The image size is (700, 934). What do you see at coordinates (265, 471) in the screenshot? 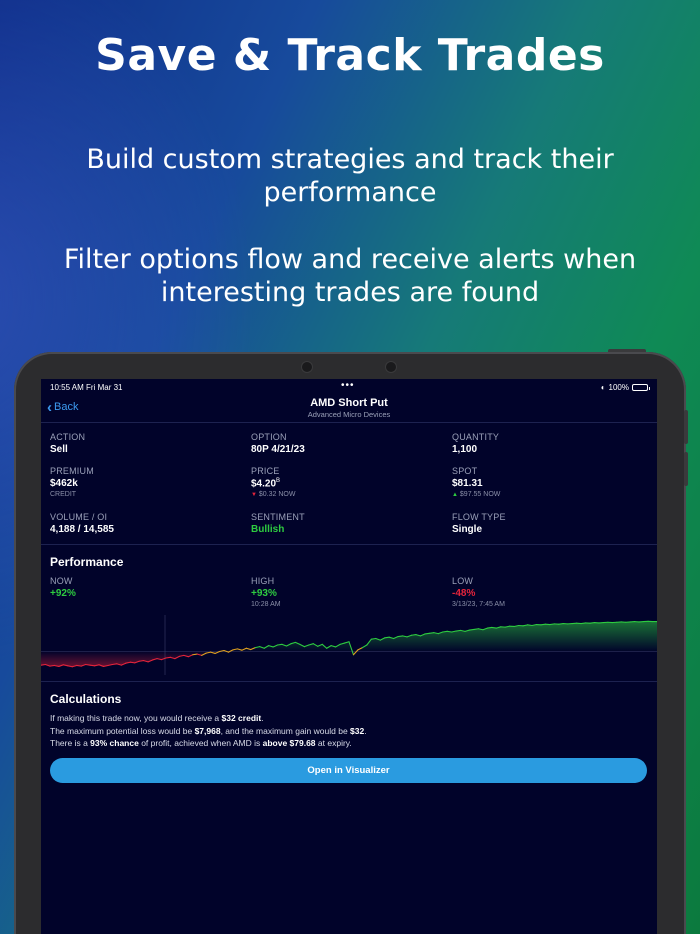
I see `price-label: PRICE` at bounding box center [265, 471].